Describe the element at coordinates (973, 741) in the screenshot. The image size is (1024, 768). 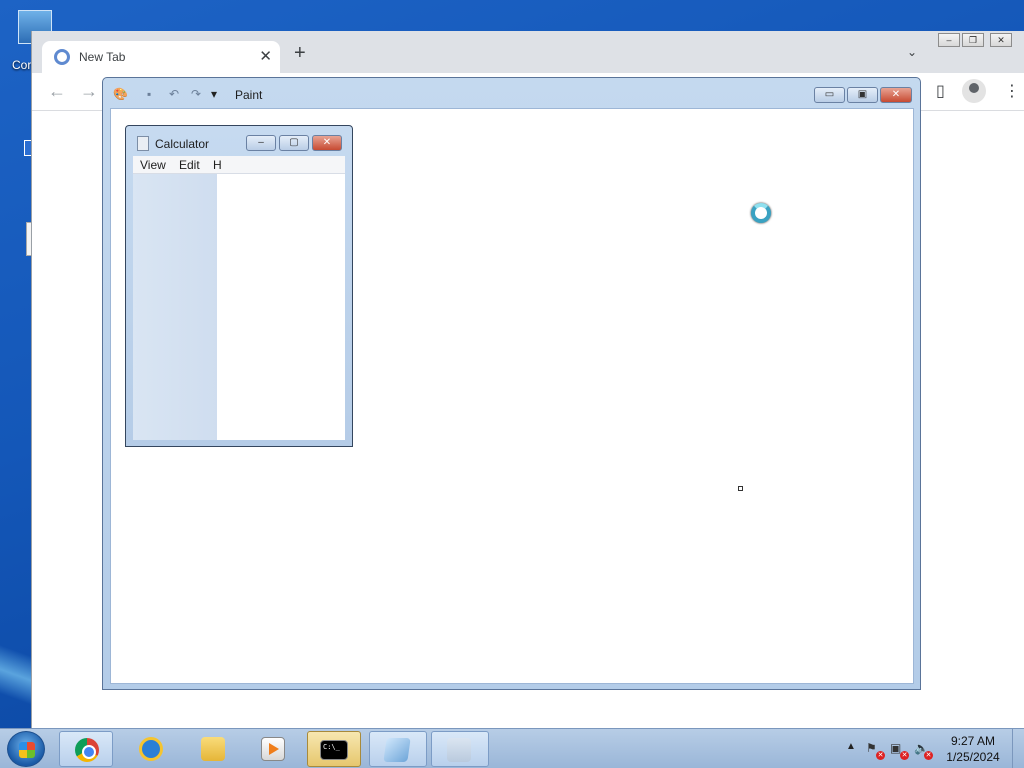
I see `clock-time: 9:27 AM` at that location.